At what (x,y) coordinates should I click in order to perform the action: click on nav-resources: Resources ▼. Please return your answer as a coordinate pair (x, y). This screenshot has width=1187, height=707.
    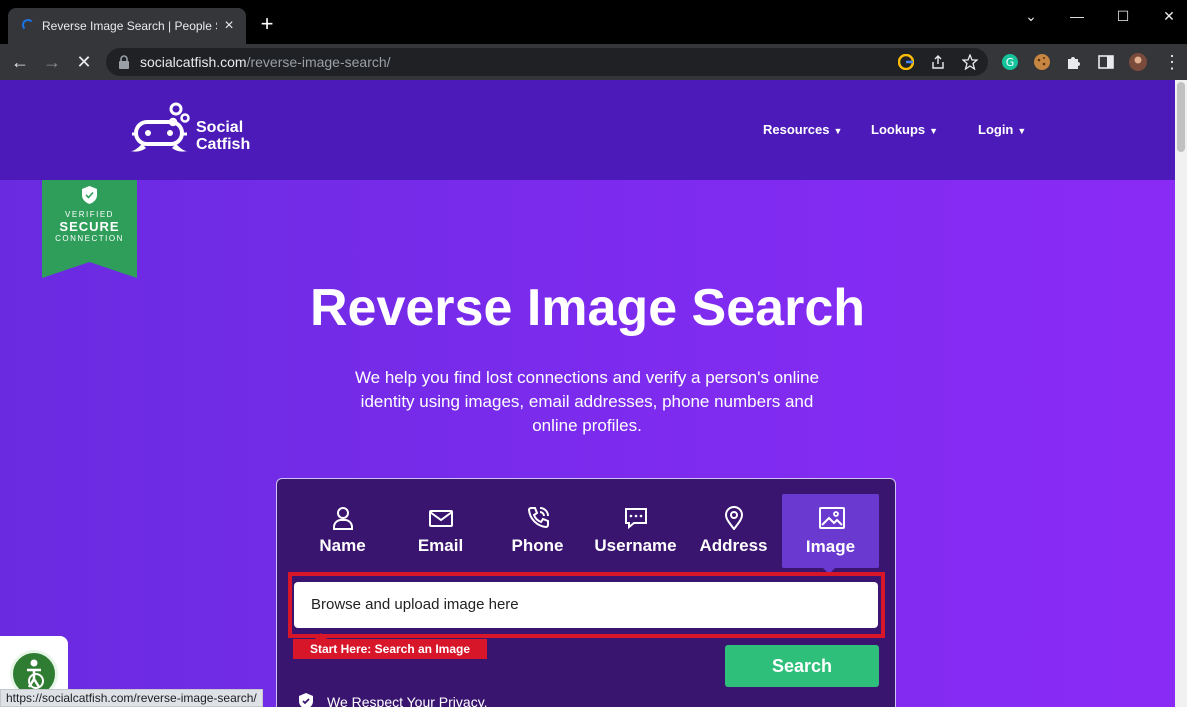
    Looking at the image, I should click on (802, 129).